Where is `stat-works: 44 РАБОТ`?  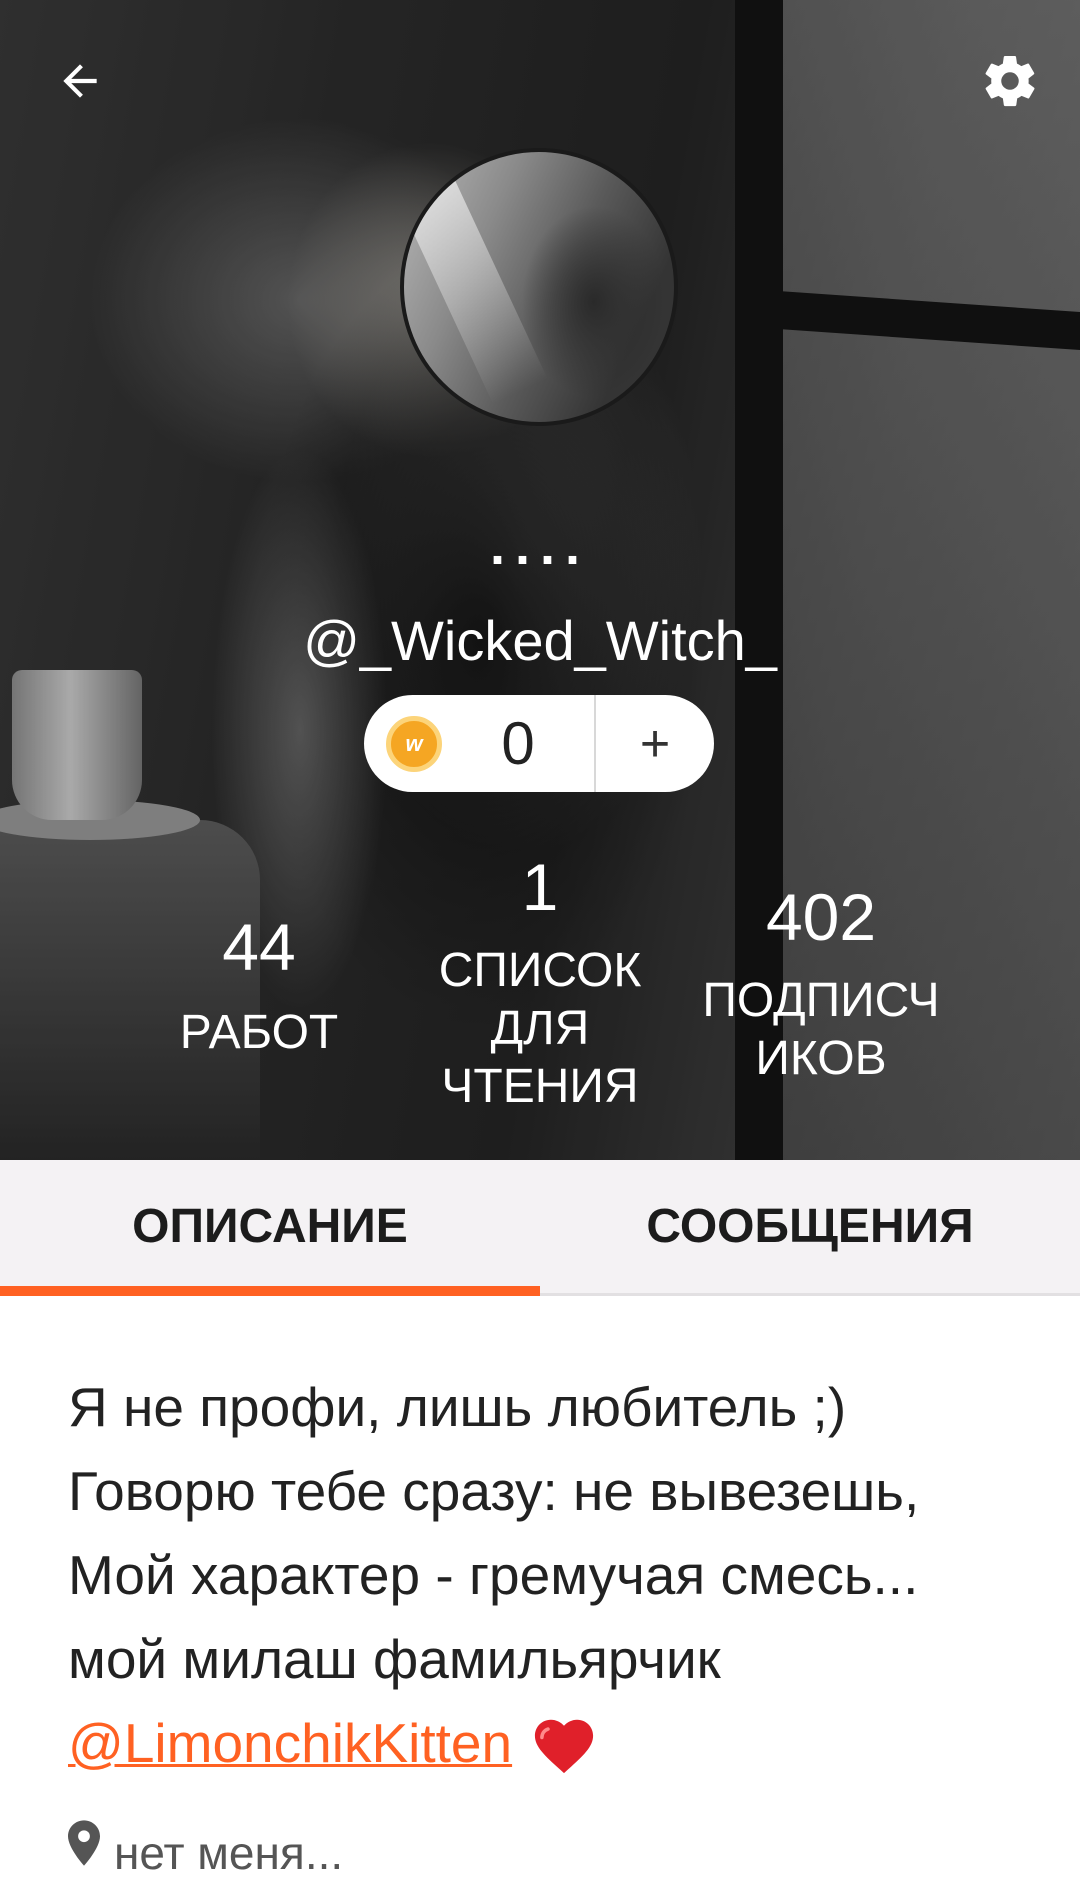 stat-works: 44 РАБОТ is located at coordinates (259, 987).